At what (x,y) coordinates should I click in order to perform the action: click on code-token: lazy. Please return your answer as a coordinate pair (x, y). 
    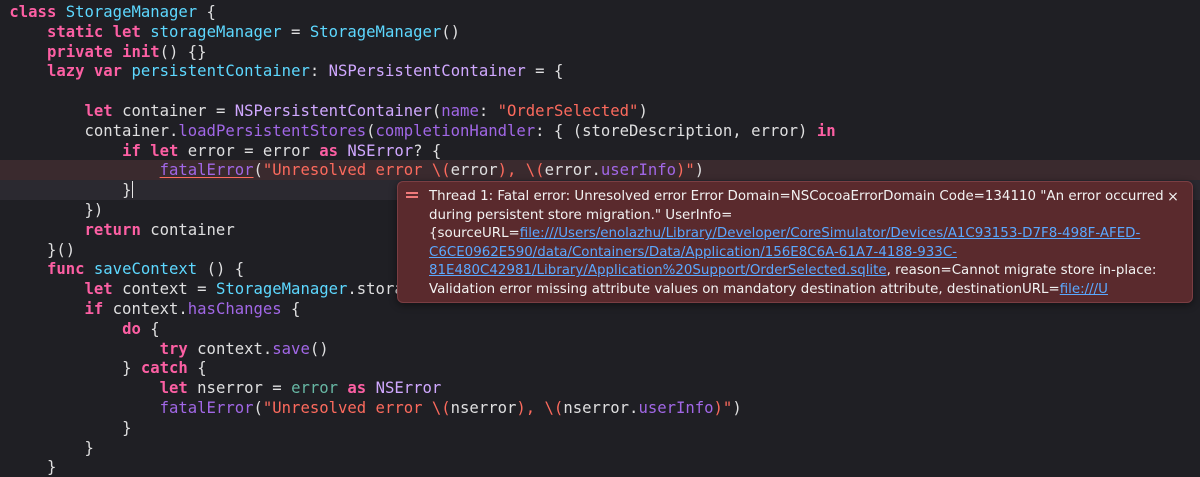
    Looking at the image, I should click on (70, 71).